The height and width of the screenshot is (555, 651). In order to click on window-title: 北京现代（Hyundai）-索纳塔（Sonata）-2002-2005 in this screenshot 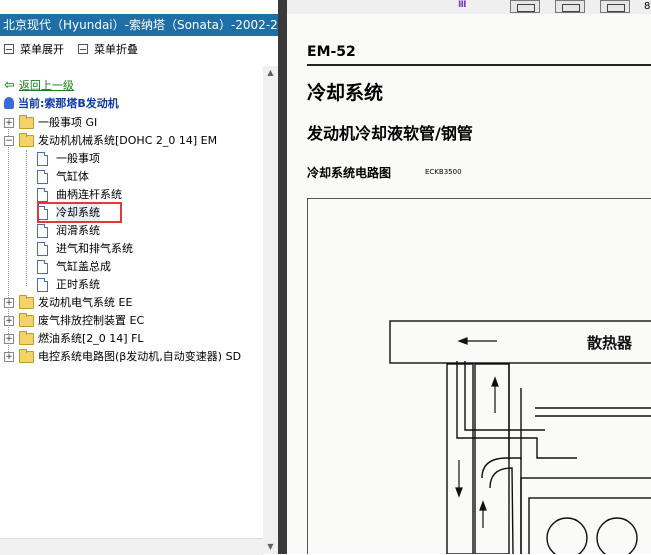, I will do `click(139, 25)`.